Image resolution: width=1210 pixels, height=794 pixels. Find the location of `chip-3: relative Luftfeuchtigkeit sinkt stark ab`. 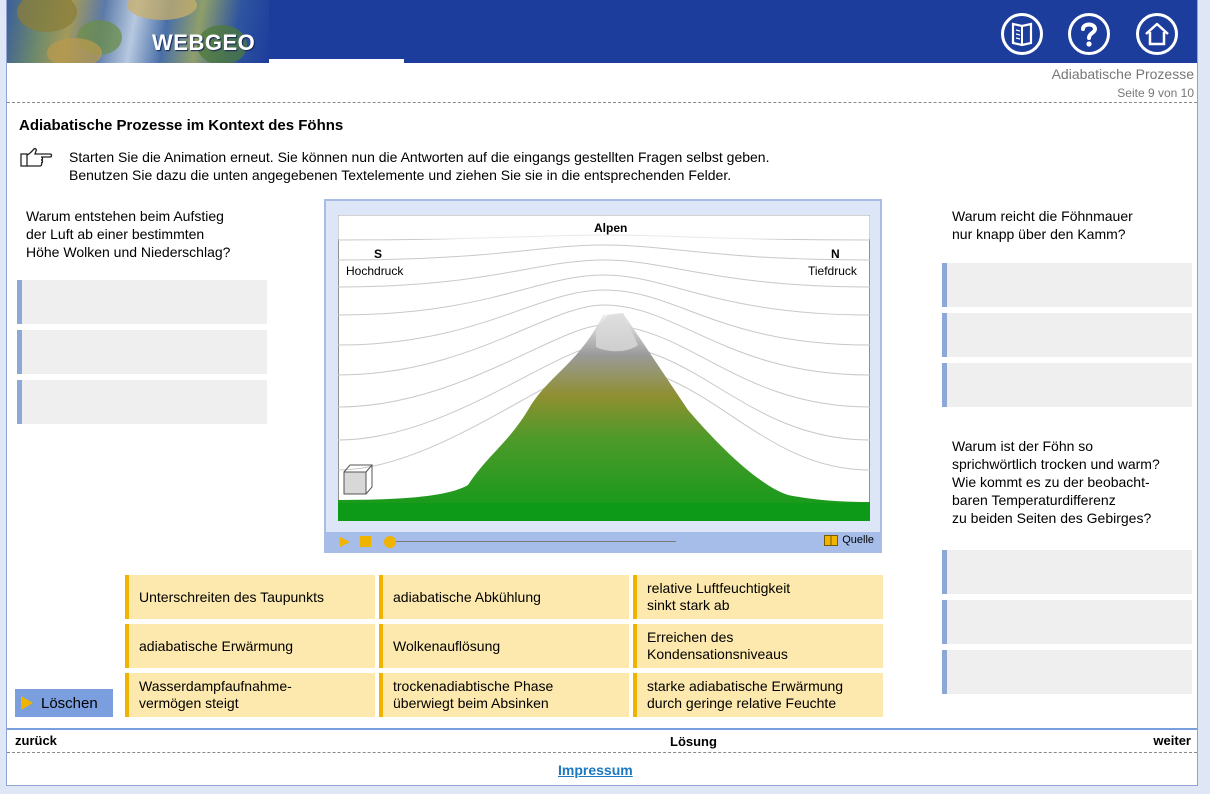

chip-3: relative Luftfeuchtigkeit sinkt stark ab is located at coordinates (758, 597).